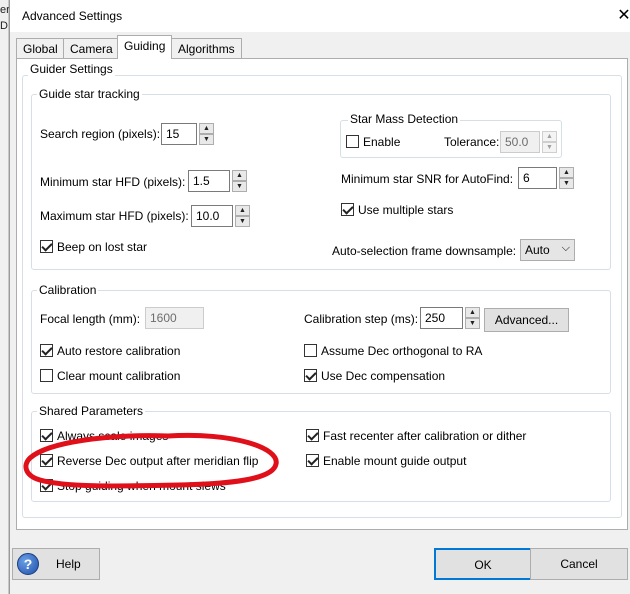 Image resolution: width=630 pixels, height=594 pixels. What do you see at coordinates (383, 376) in the screenshot?
I see `use-dec-compensation-label: Use Dec compensation` at bounding box center [383, 376].